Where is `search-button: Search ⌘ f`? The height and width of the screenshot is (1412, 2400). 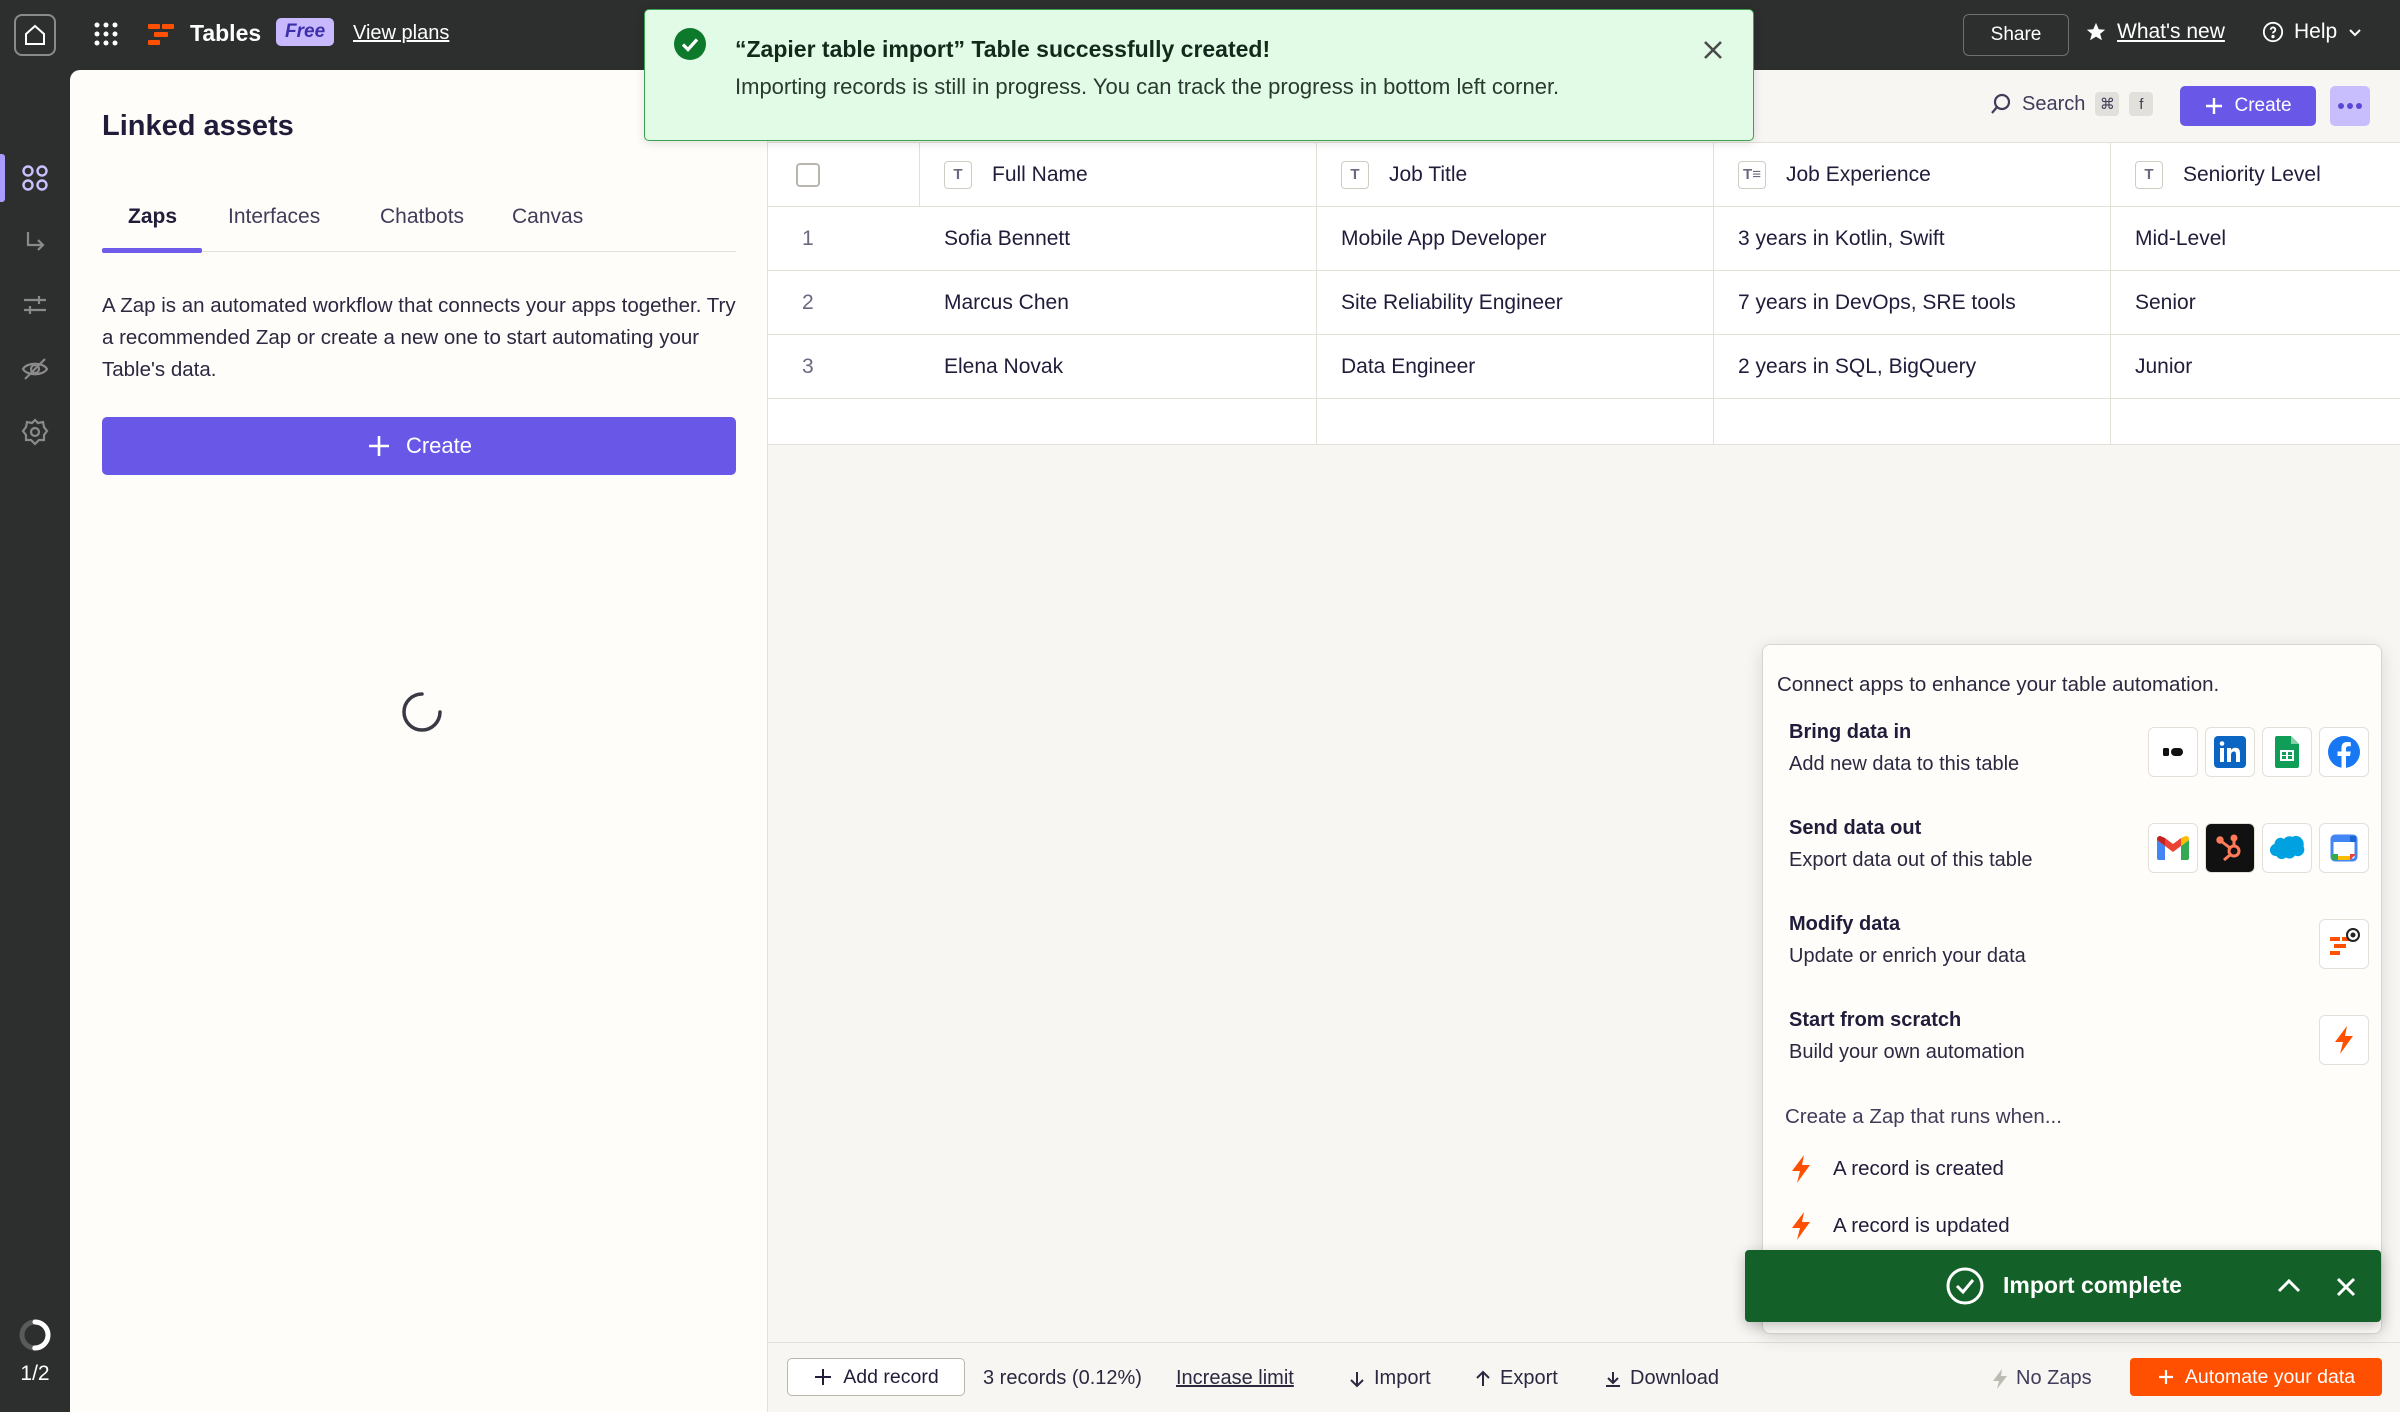
search-button: Search ⌘ f is located at coordinates (2072, 104).